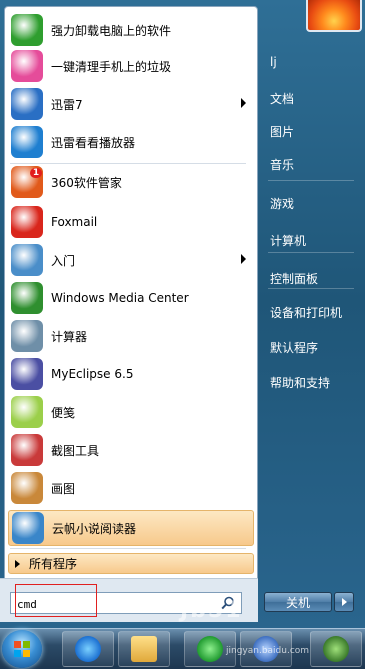  What do you see at coordinates (131, 563) in the screenshot?
I see `all-programs-button: 所有程序` at bounding box center [131, 563].